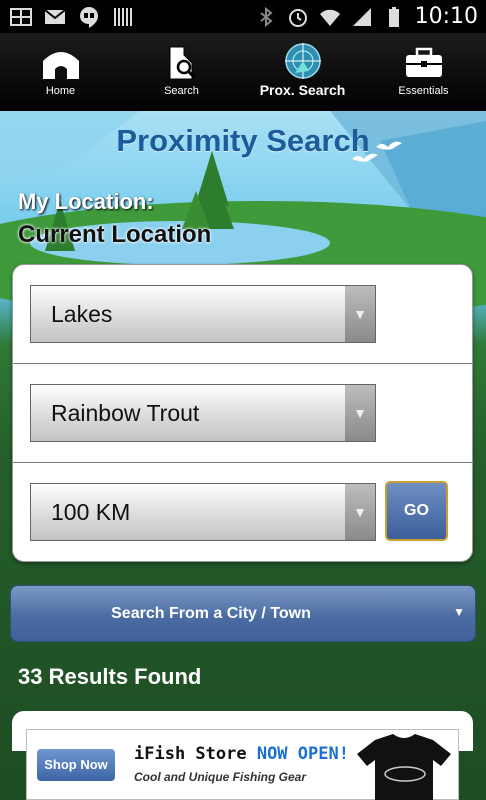 The width and height of the screenshot is (486, 800). What do you see at coordinates (125, 413) in the screenshot?
I see `species-value: Rainbow Trout` at bounding box center [125, 413].